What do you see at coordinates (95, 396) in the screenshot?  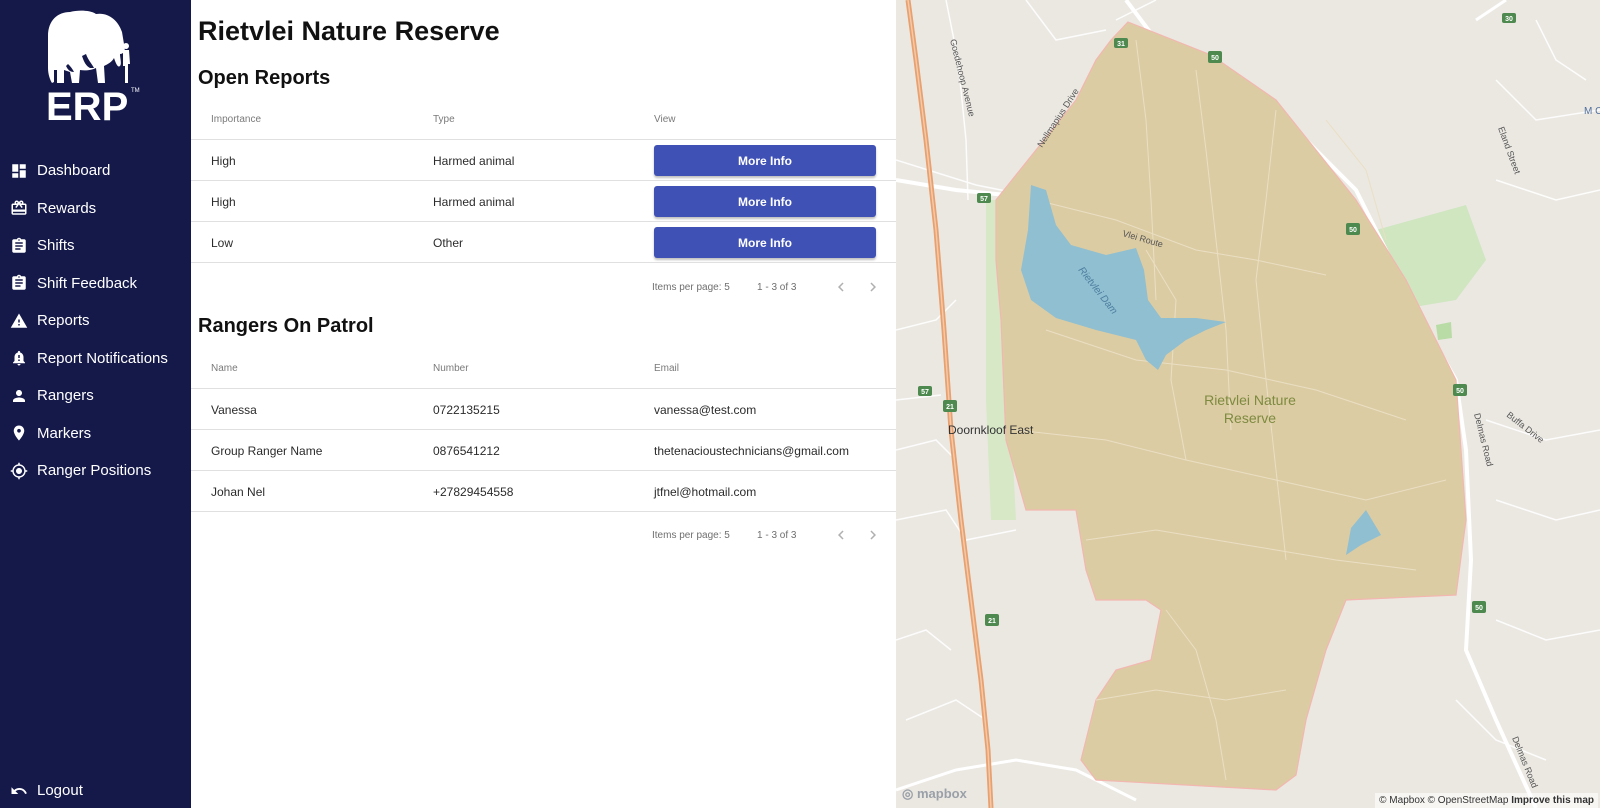 I see `sidebar-item-rangers: Rangers` at bounding box center [95, 396].